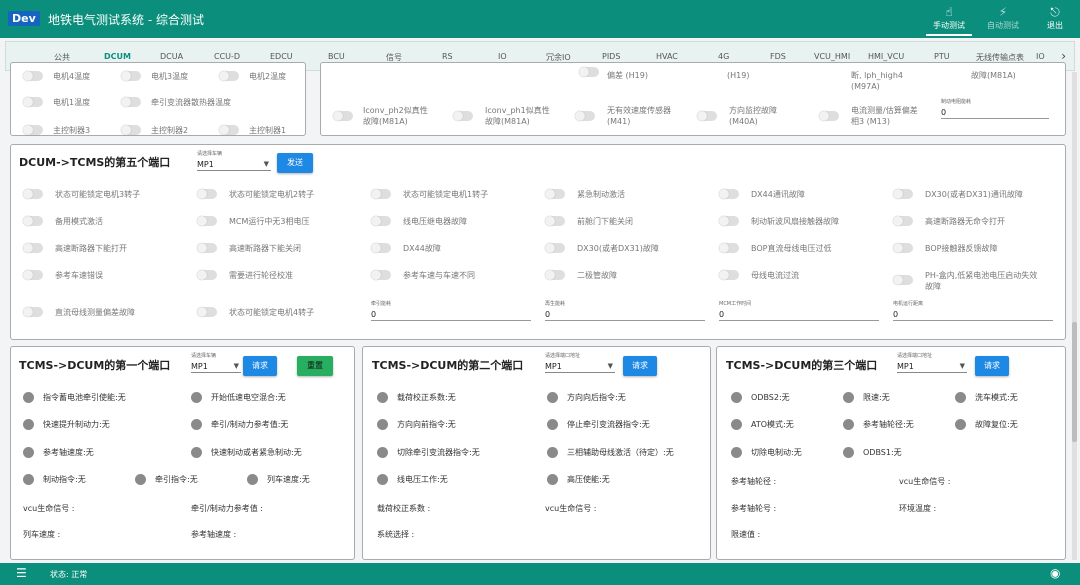 This screenshot has height=585, width=1080. I want to click on vertical-scrollbar, so click(1074, 316).